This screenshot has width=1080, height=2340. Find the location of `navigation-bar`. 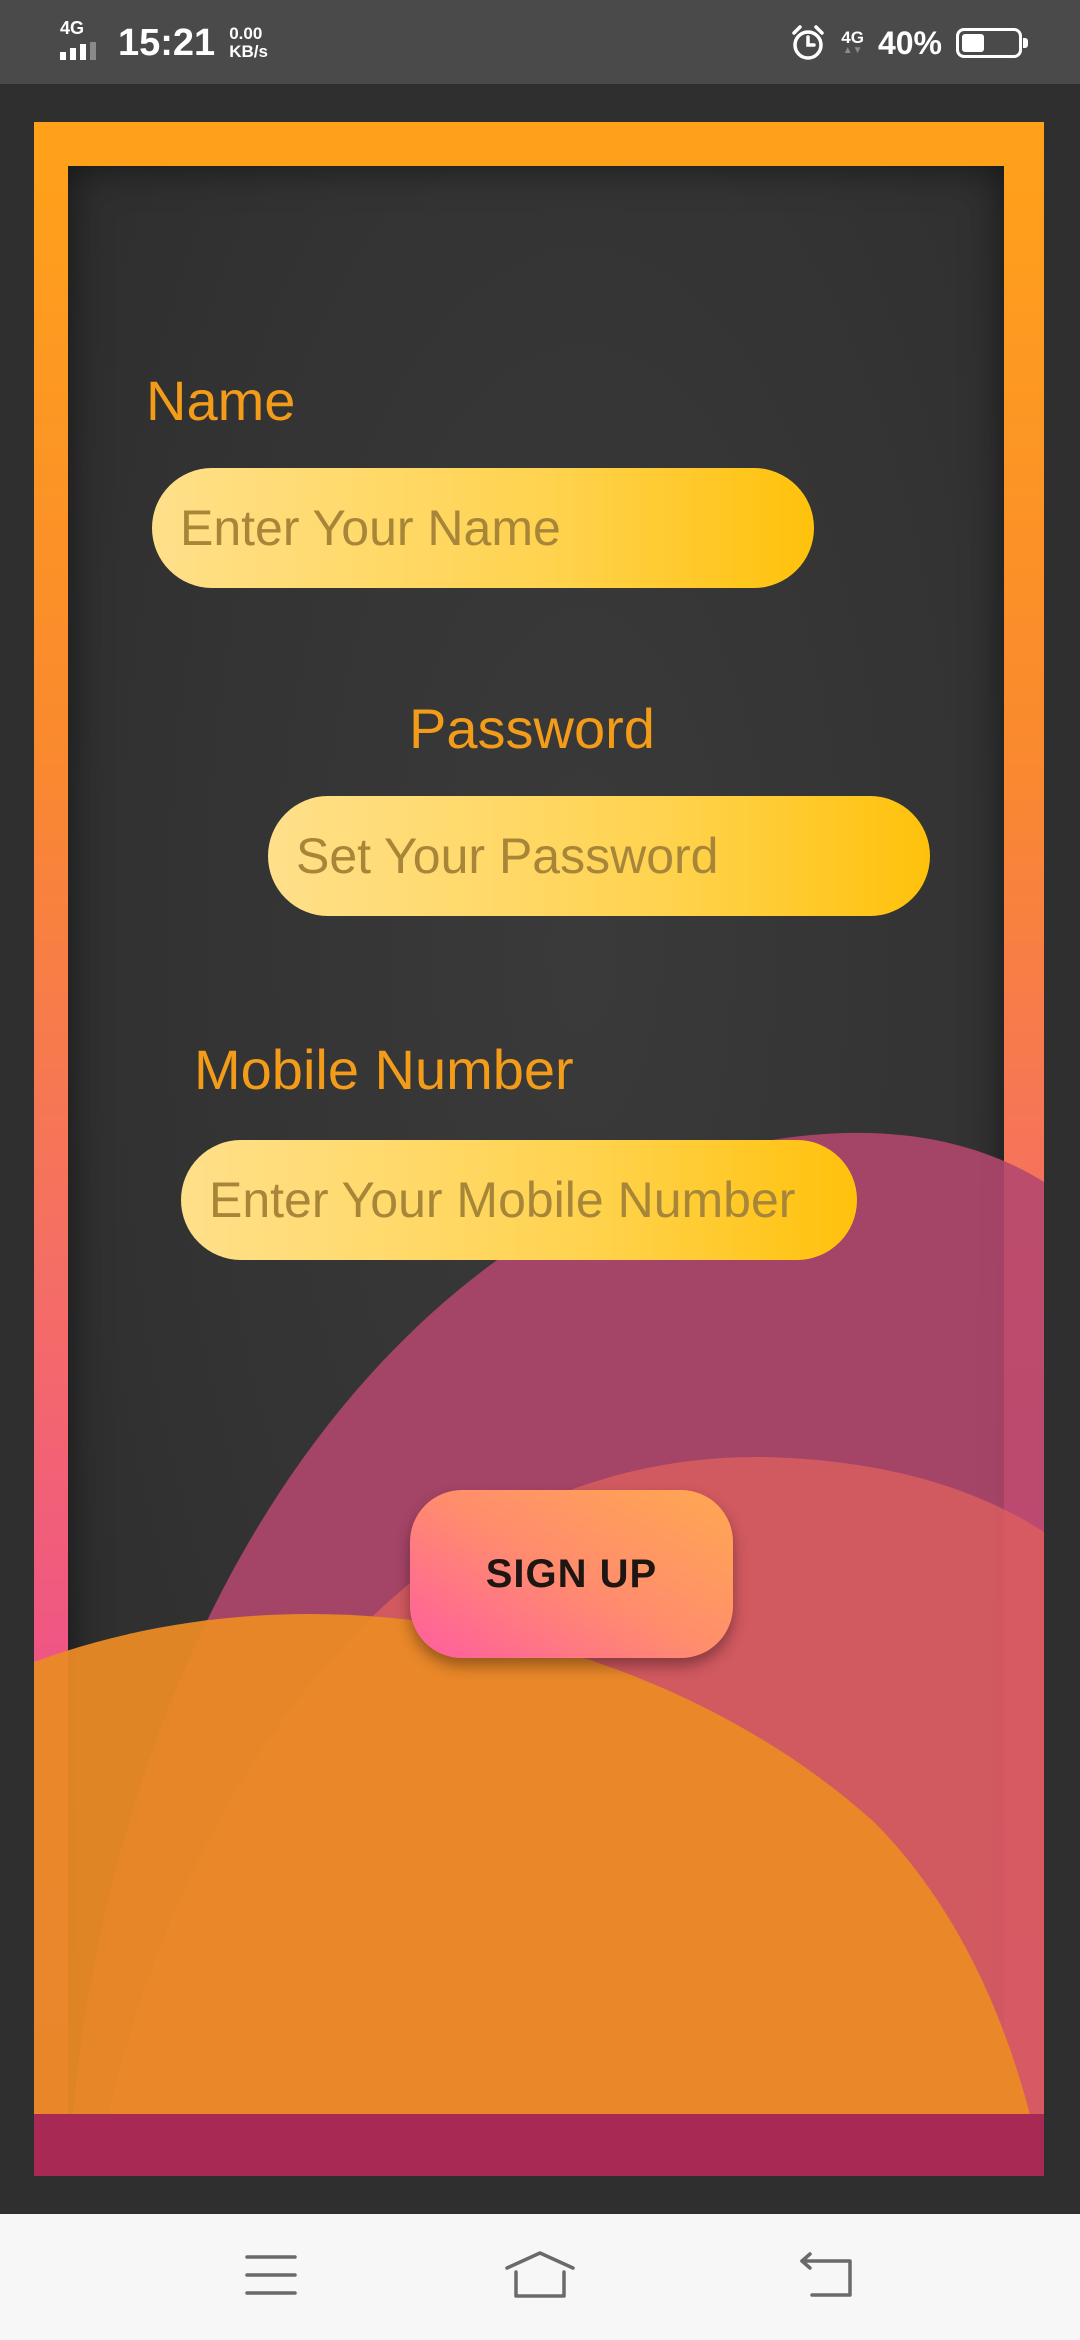

navigation-bar is located at coordinates (540, 2277).